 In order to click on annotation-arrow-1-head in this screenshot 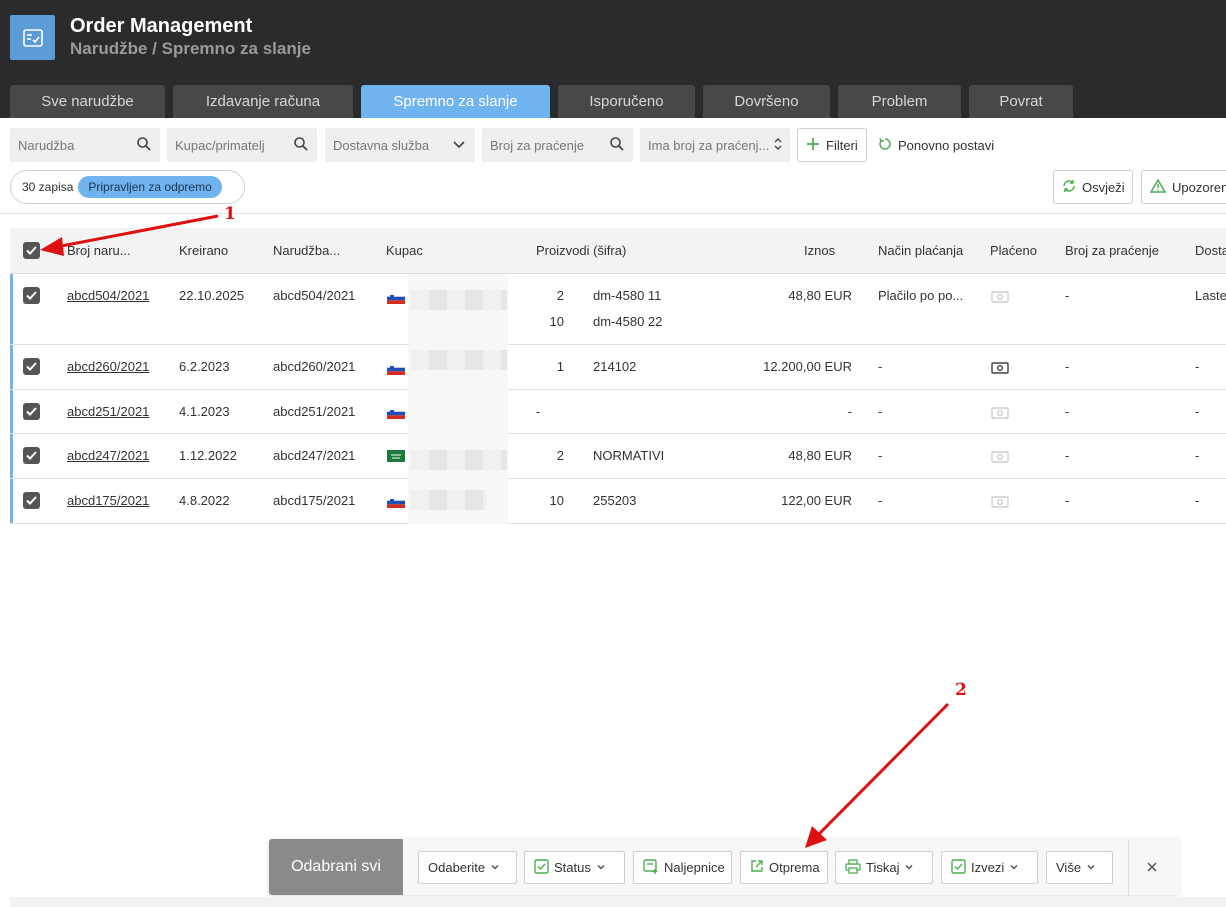, I will do `click(52, 246)`.